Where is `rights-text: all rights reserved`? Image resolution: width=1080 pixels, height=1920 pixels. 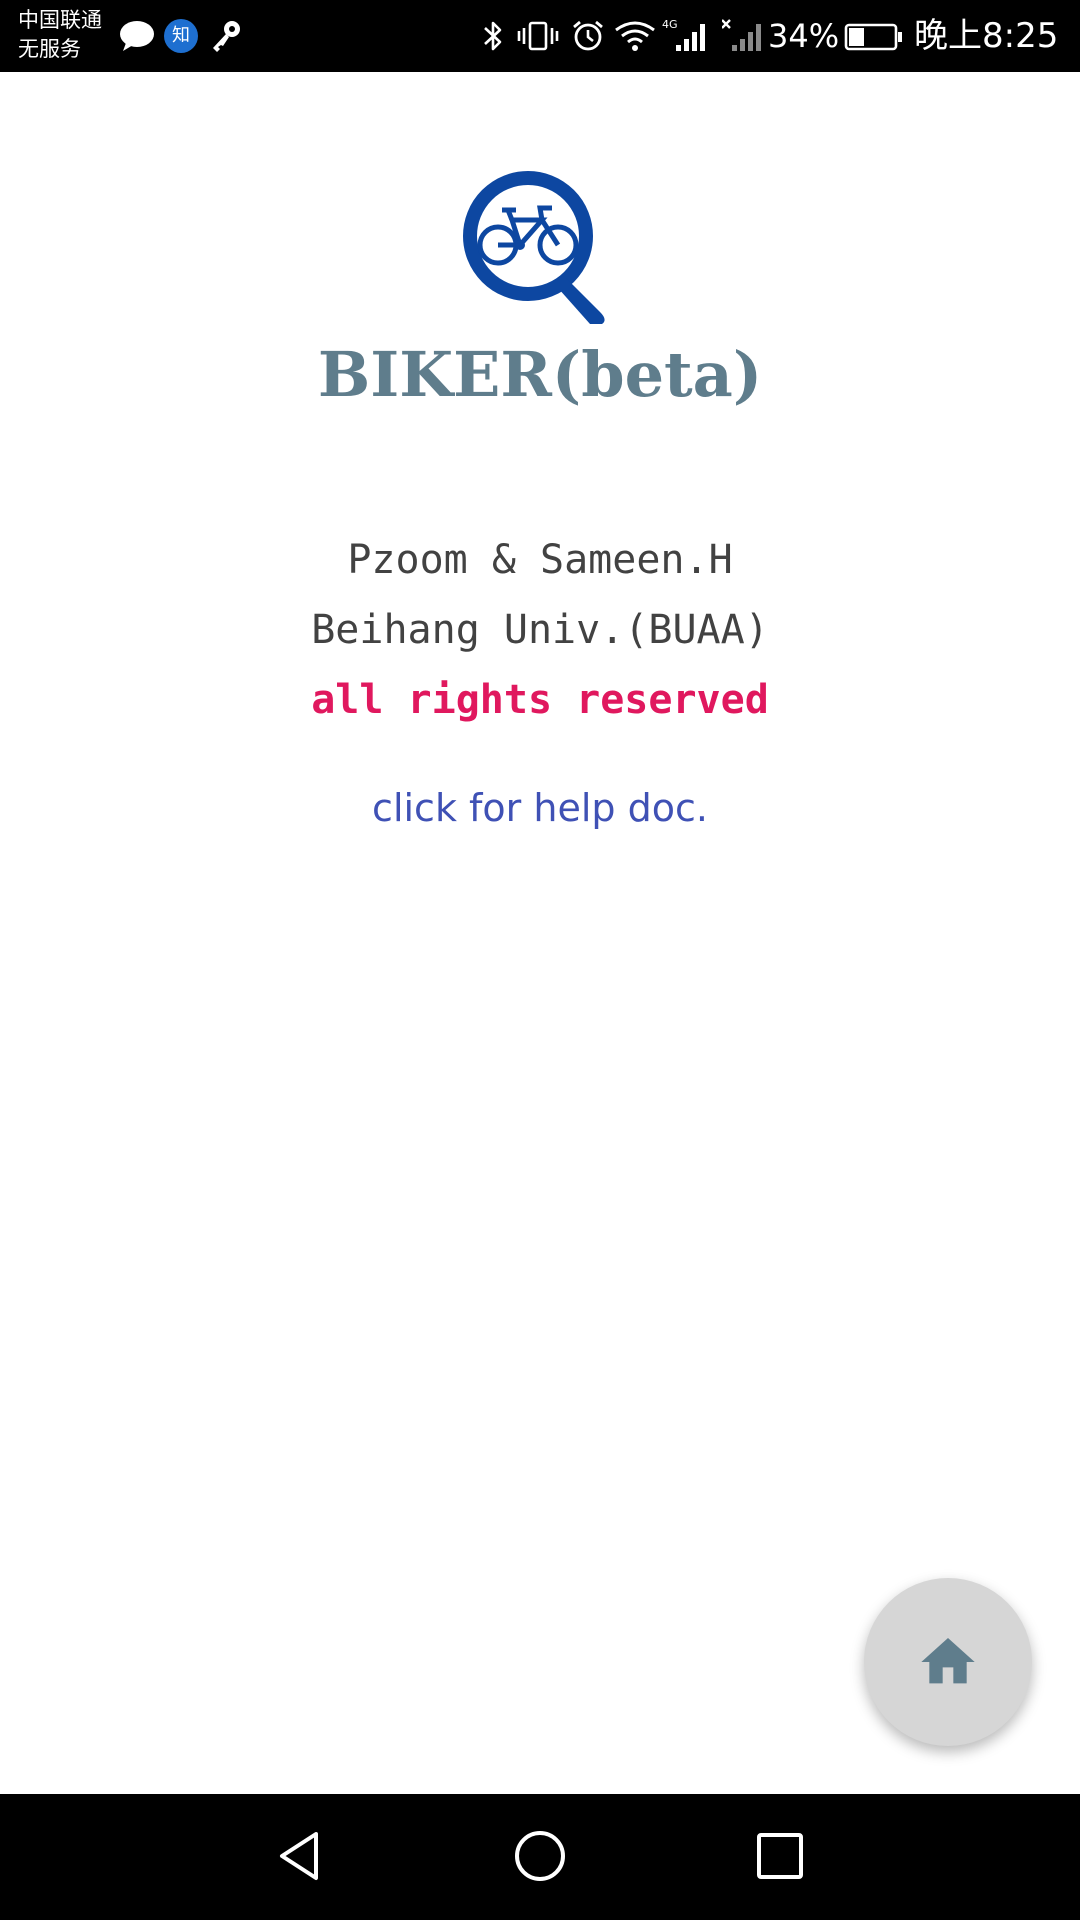
rights-text: all rights reserved is located at coordinates (540, 700).